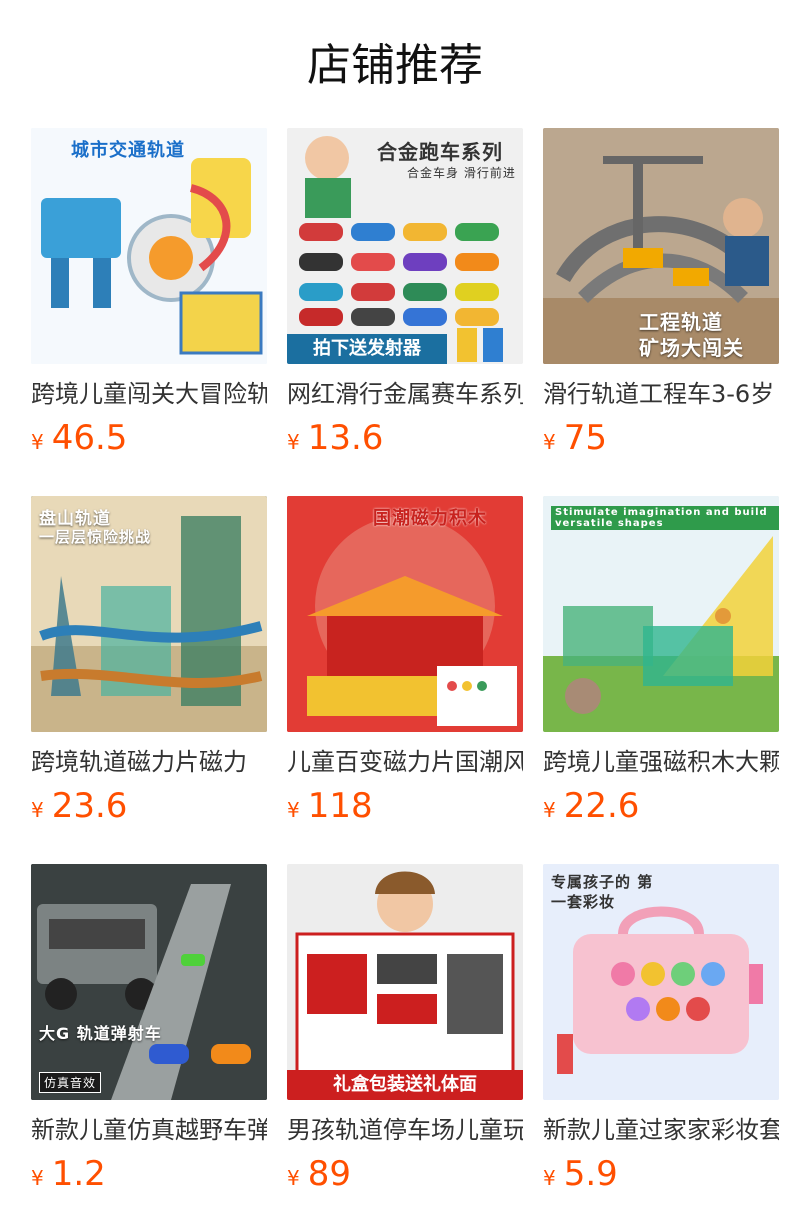 This screenshot has width=790, height=1232. I want to click on price-value: 1.2, so click(78, 1174).